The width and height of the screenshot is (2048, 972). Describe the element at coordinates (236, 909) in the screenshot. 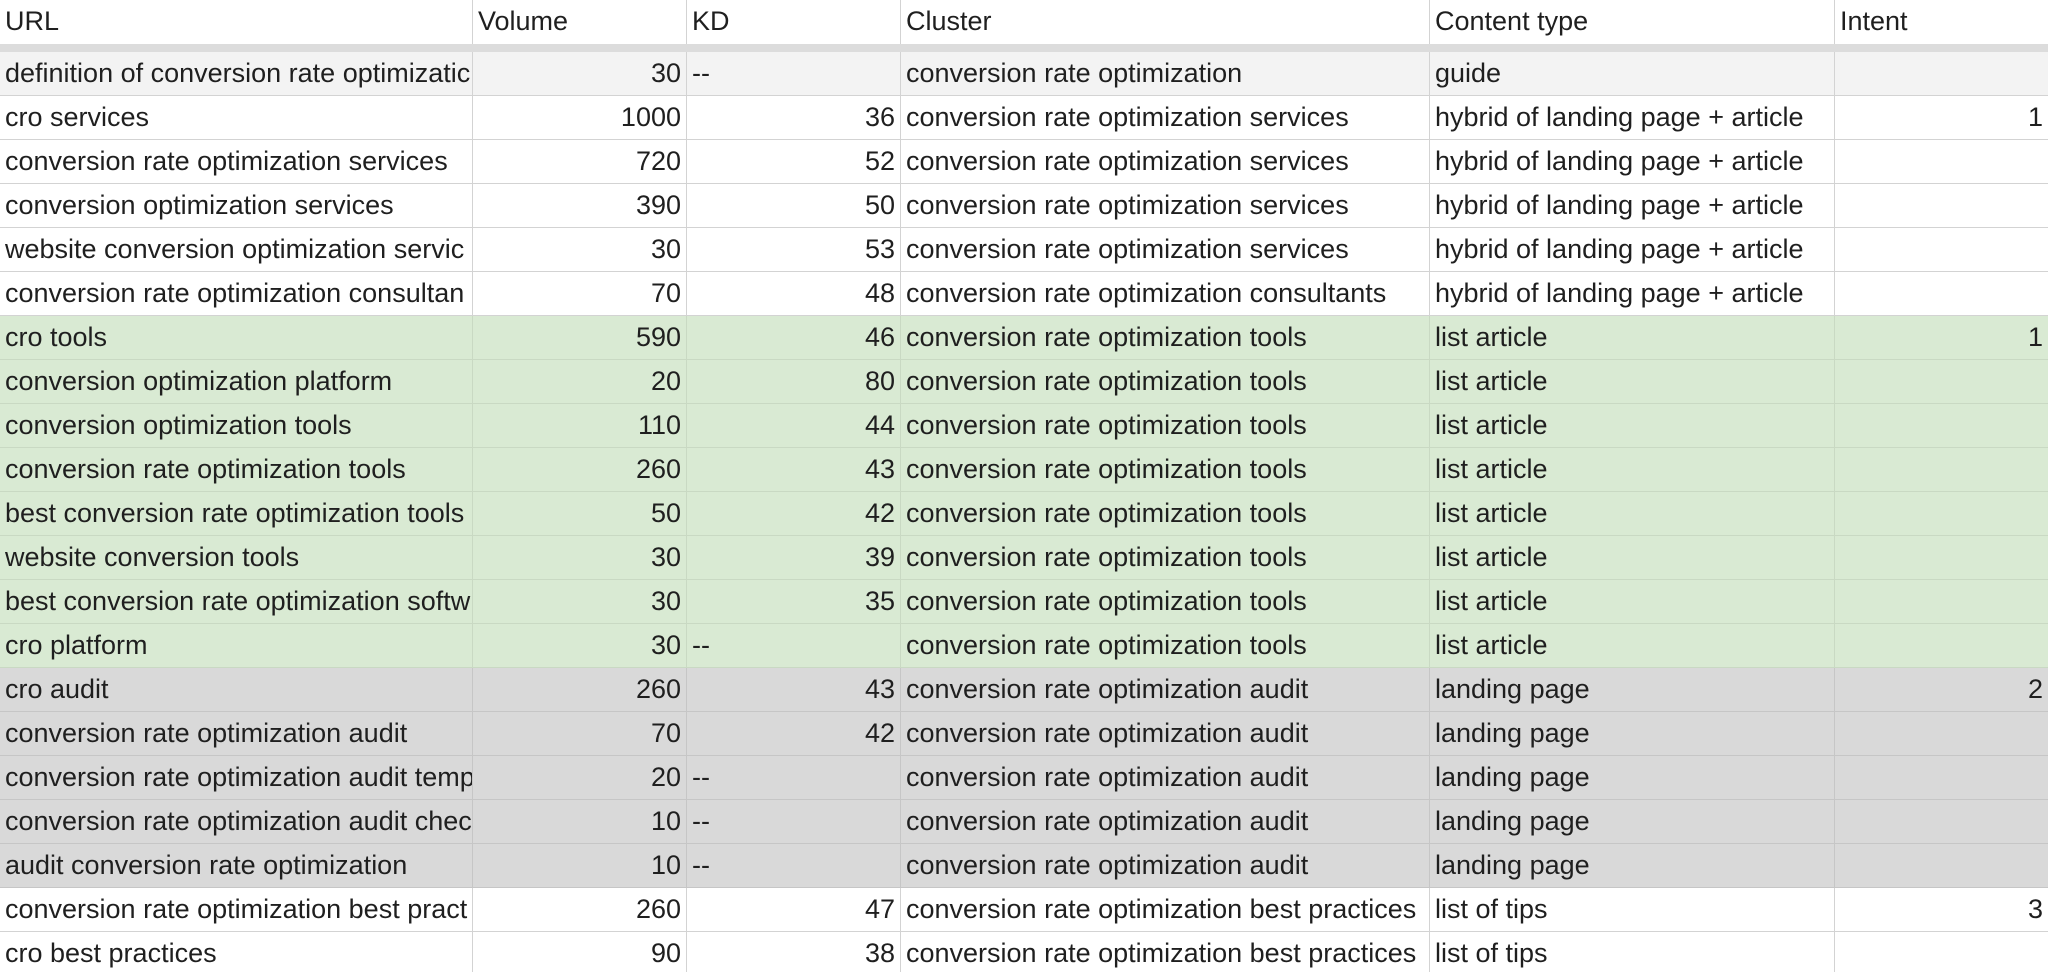

I see `cell-url: conversion rate optimization best pract` at that location.